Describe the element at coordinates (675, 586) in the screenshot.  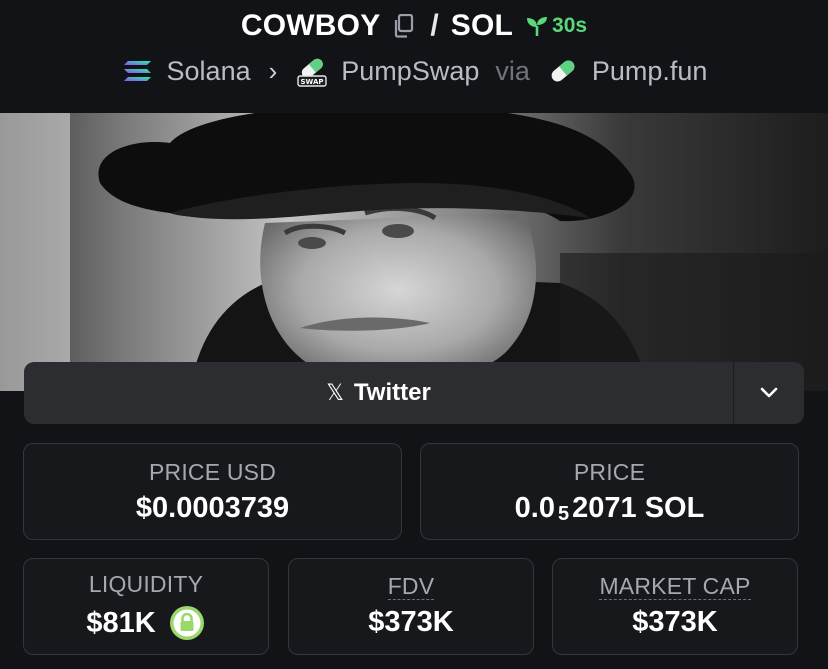
I see `market-cap-label: MARKET CAP` at that location.